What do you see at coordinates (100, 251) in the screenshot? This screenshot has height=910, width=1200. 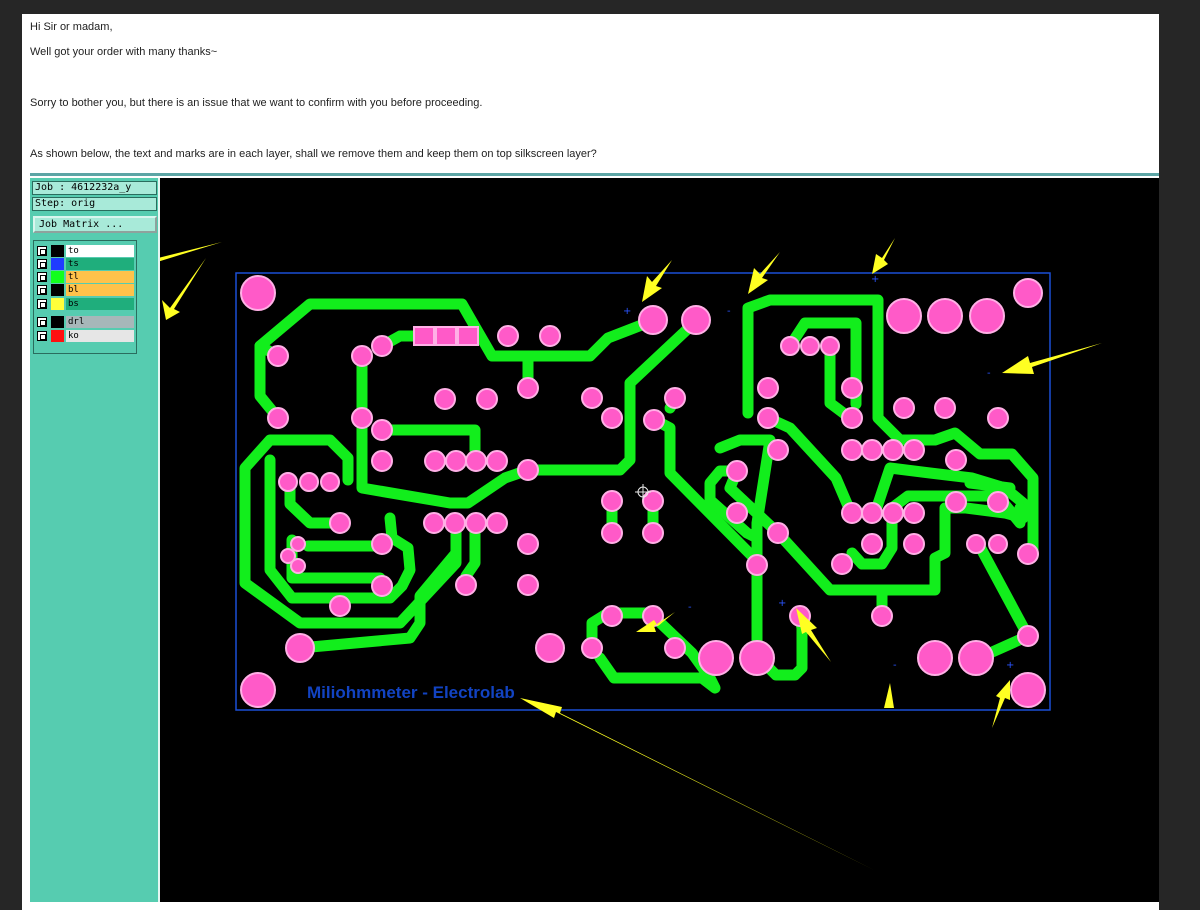 I see `layer-name: to` at bounding box center [100, 251].